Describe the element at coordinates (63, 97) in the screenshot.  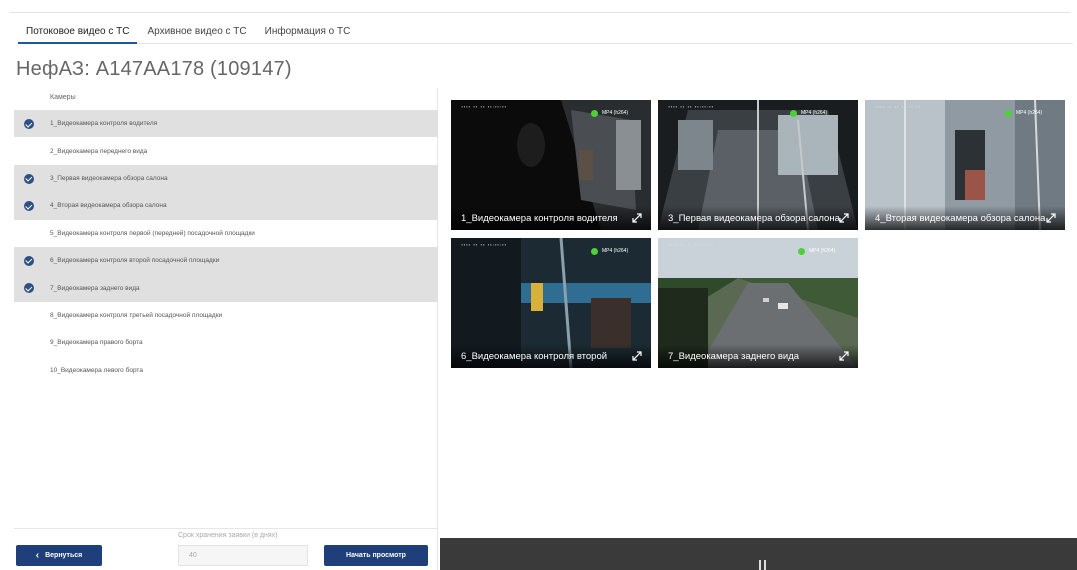
I see `camera-list-header: Камеры` at that location.